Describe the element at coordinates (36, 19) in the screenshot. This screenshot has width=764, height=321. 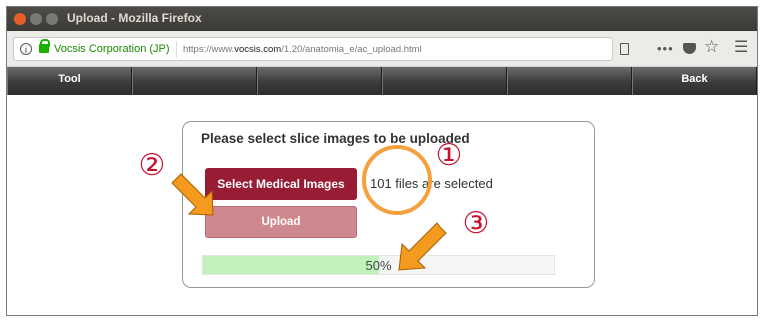
I see `window-minimize-icon` at that location.